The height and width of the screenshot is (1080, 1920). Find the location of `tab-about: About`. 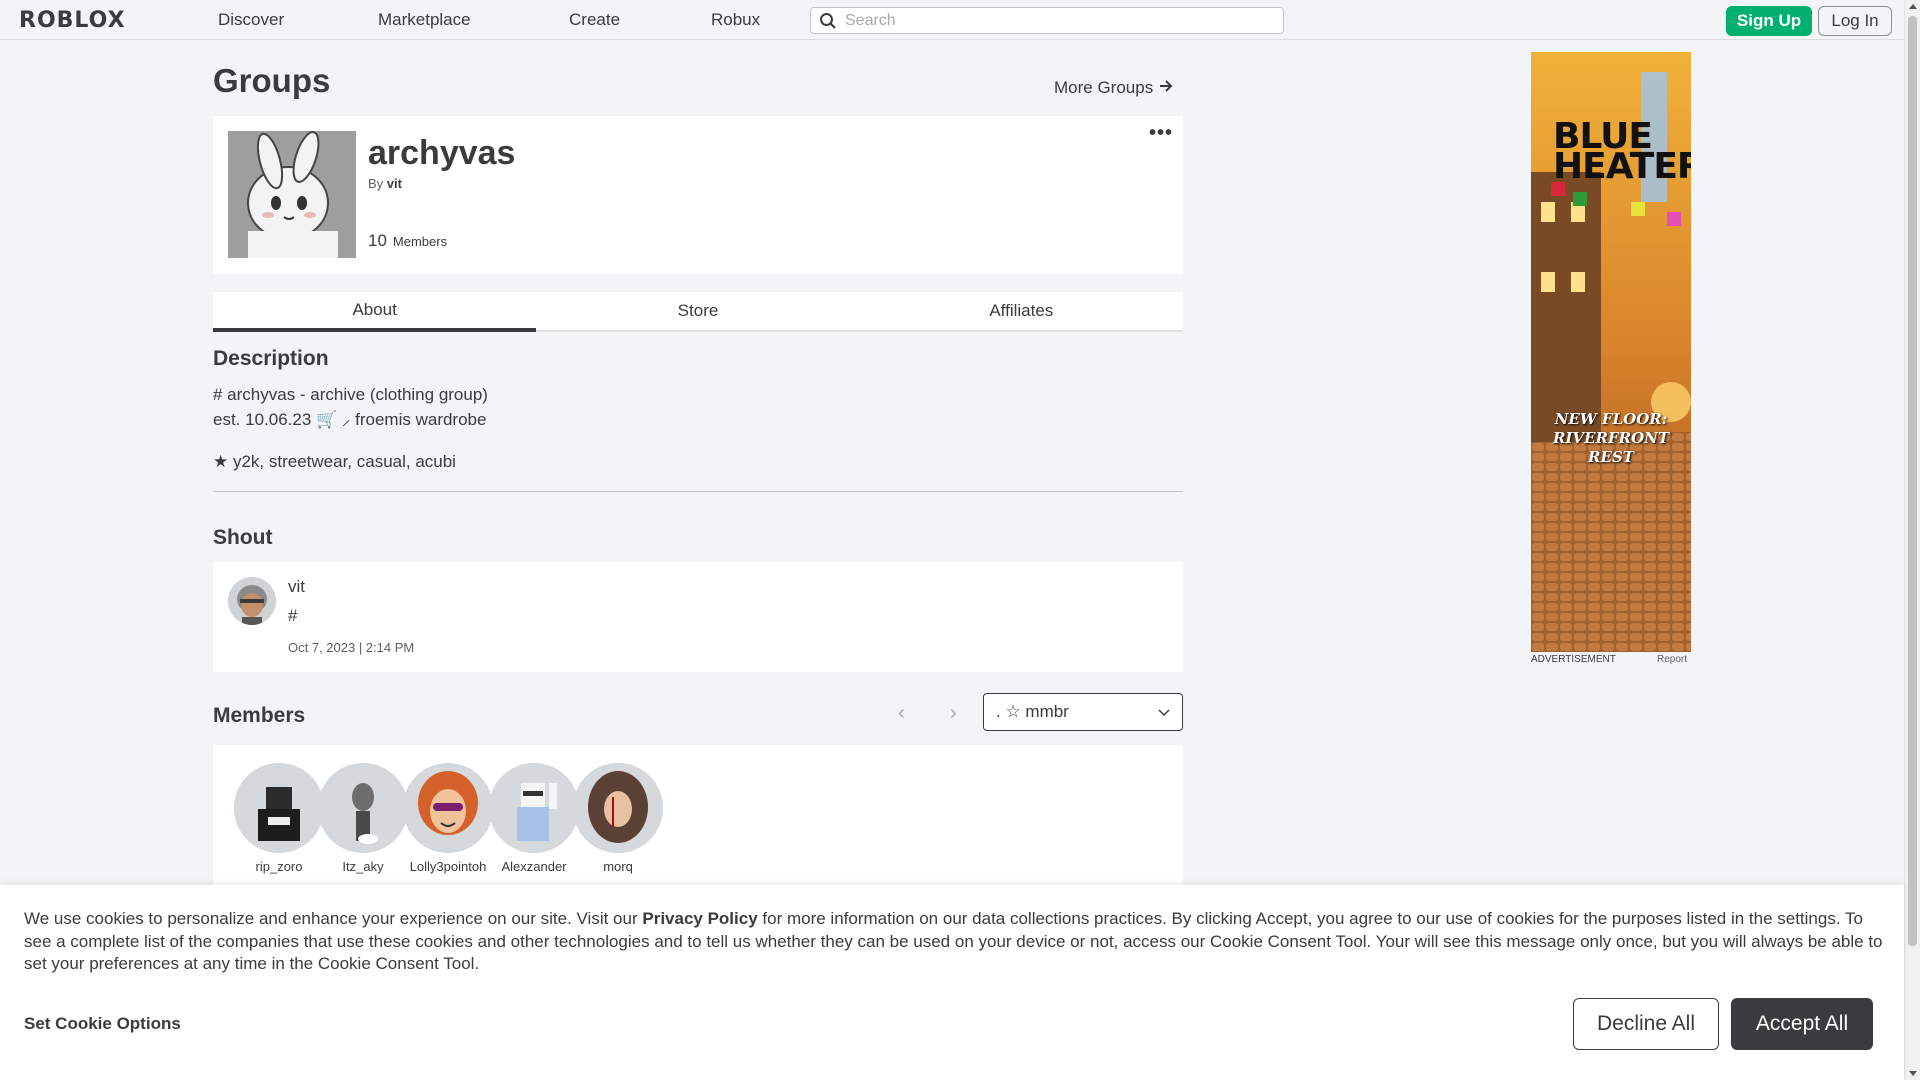

tab-about: About is located at coordinates (375, 312).